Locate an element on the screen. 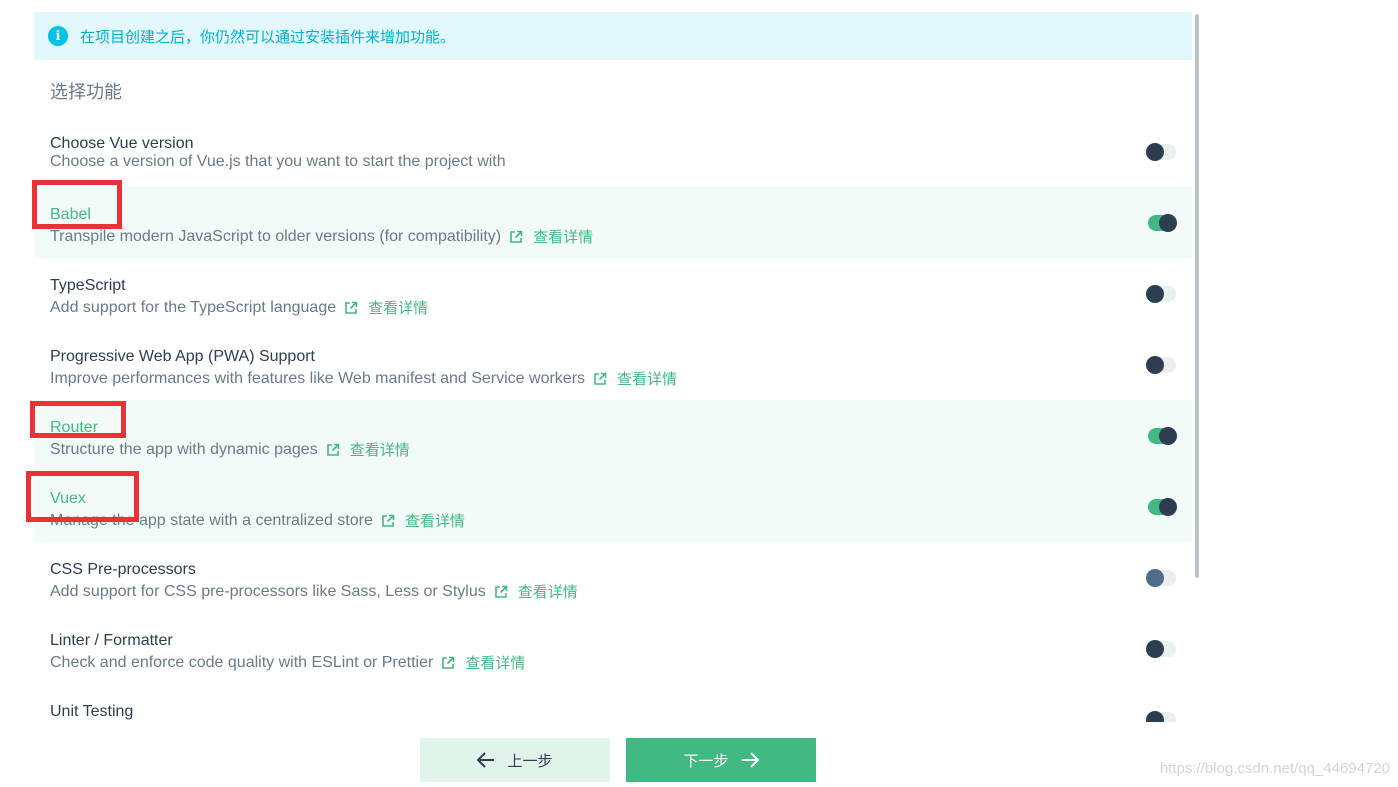 The height and width of the screenshot is (787, 1398). feature-name: Linter / Formatter is located at coordinates (111, 641).